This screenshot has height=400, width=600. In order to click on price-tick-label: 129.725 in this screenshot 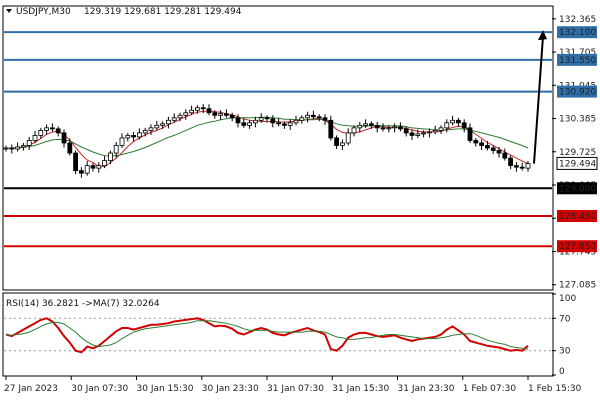, I will do `click(577, 153)`.